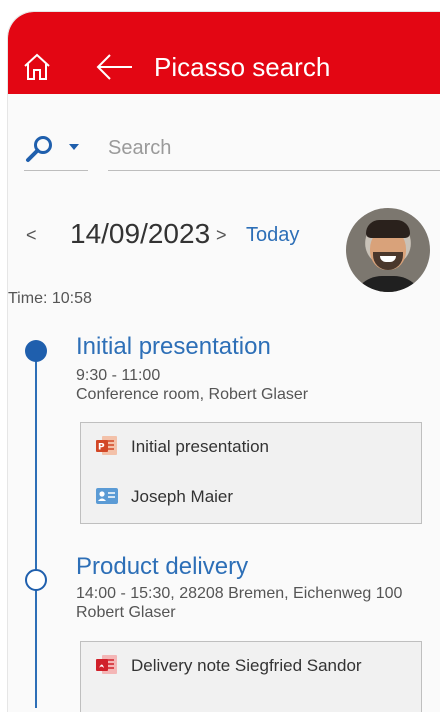 Image resolution: width=440 pixels, height=712 pixels. Describe the element at coordinates (268, 148) in the screenshot. I see `search-input` at that location.